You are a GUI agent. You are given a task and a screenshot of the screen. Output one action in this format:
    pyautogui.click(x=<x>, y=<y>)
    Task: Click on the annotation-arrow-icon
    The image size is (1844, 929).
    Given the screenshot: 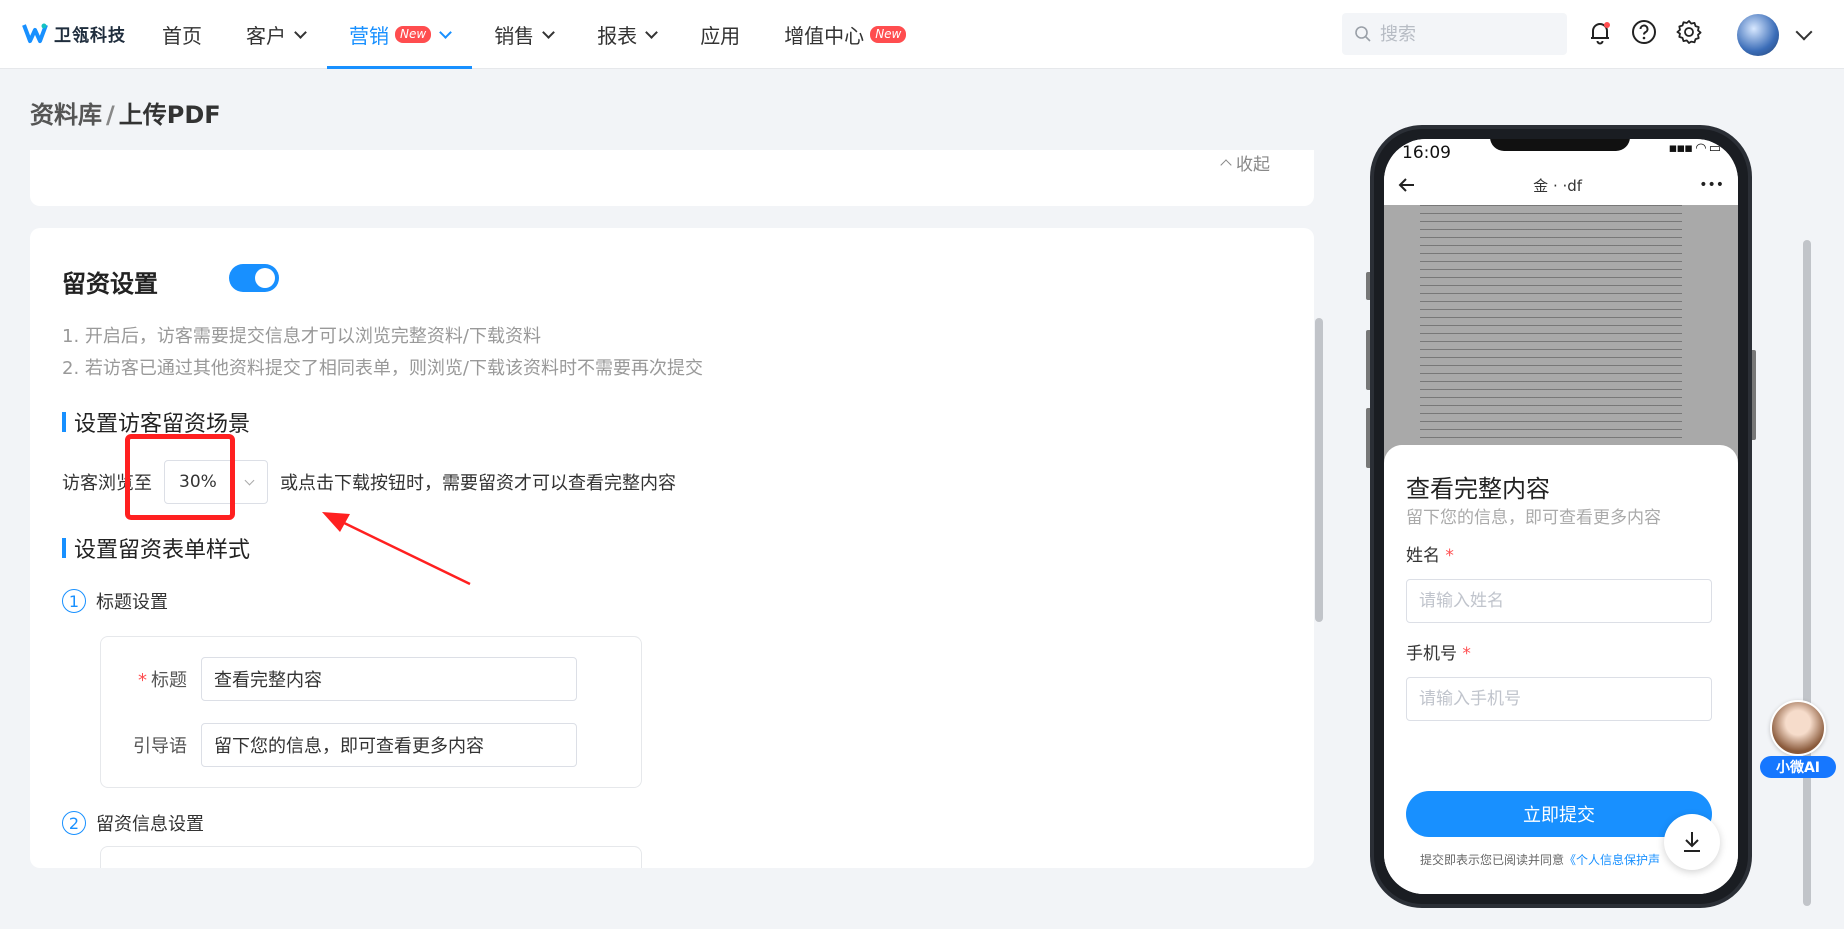 What is the action you would take?
    pyautogui.click(x=396, y=549)
    